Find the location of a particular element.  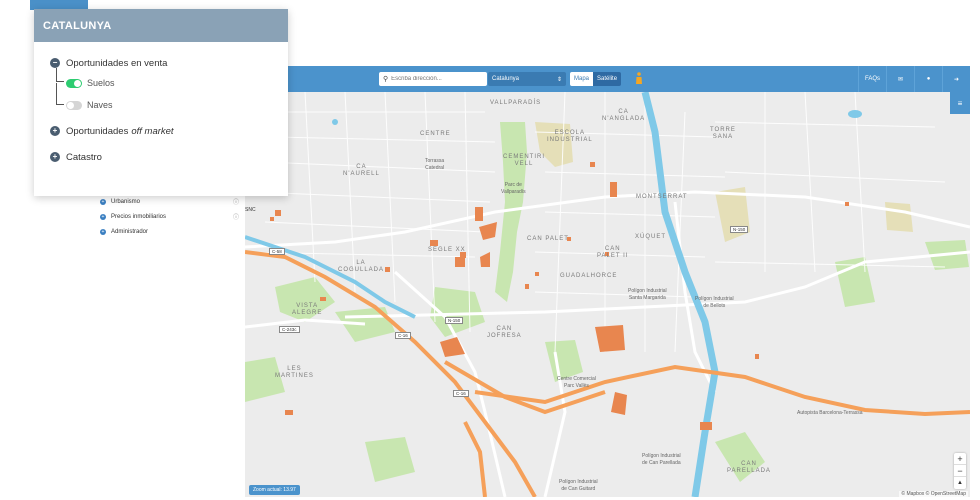

search-icon: ⚲ is located at coordinates (386, 79).